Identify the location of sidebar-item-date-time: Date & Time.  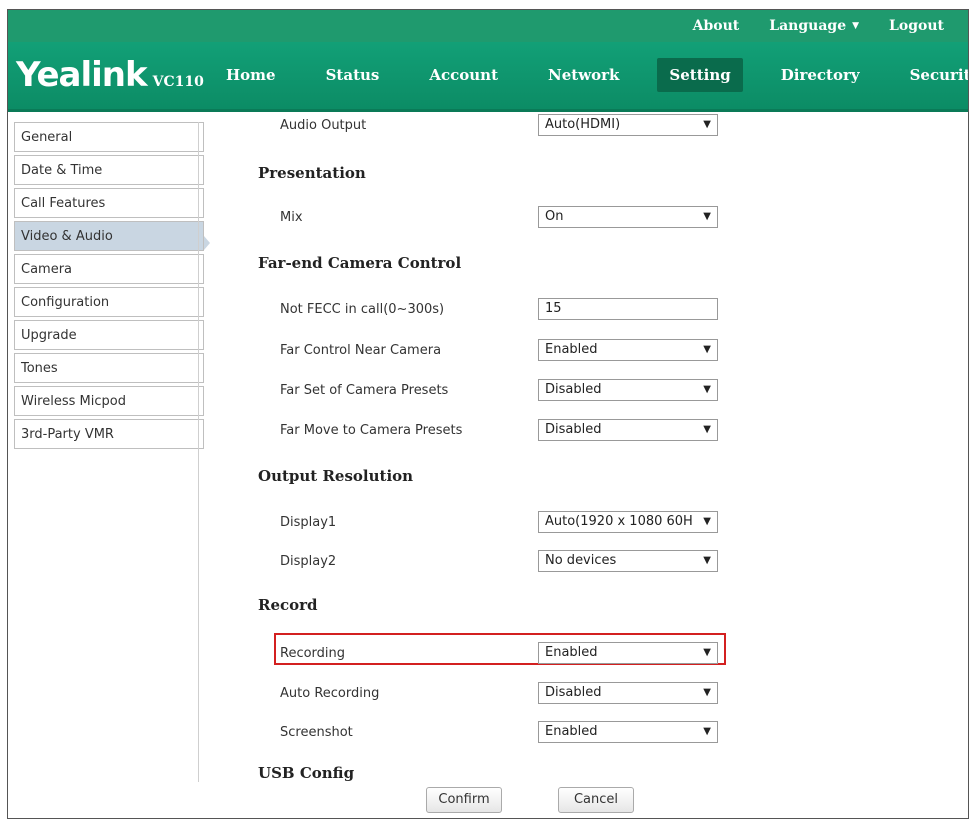
(109, 170).